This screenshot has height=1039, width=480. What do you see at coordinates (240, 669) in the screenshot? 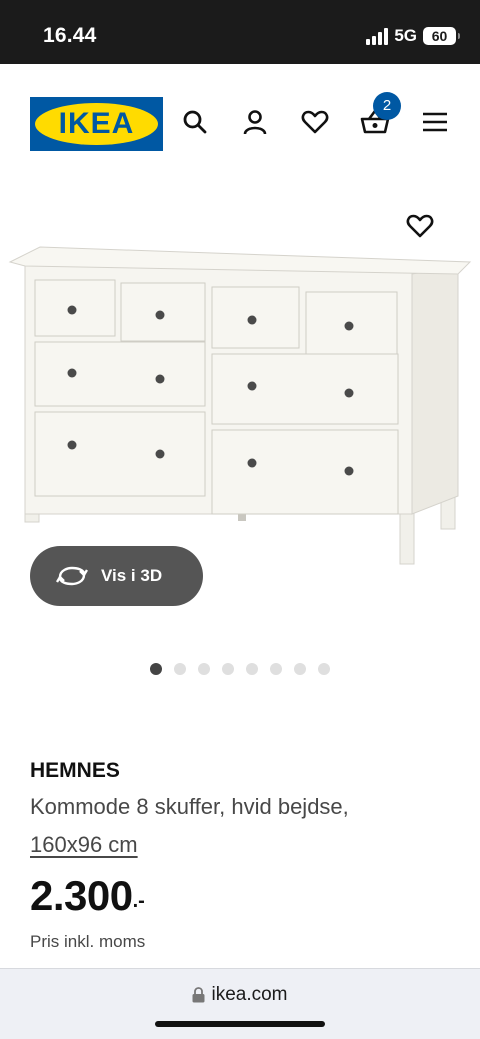
I see `gallery-pagination` at bounding box center [240, 669].